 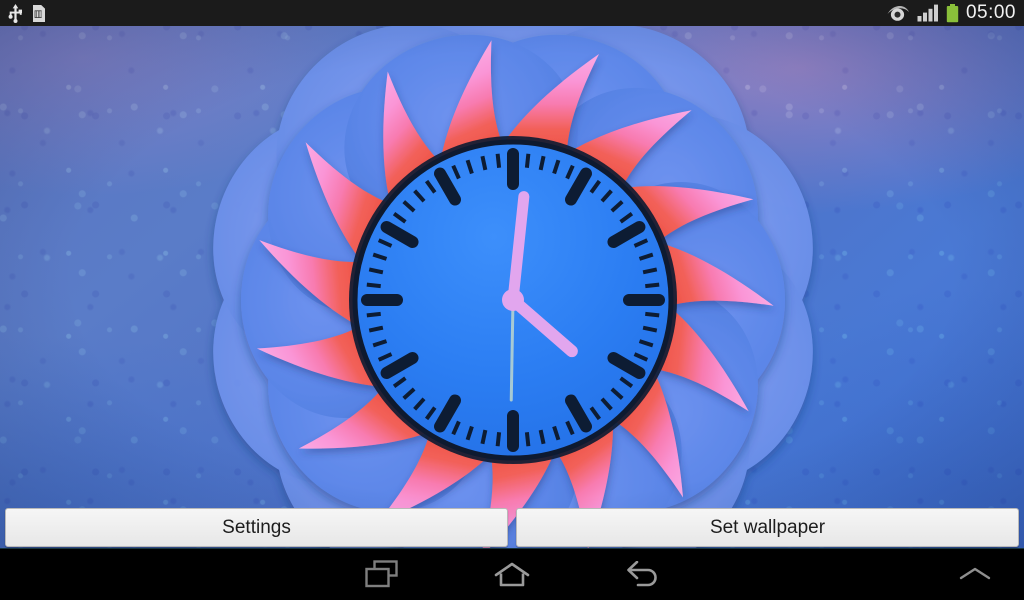 I want to click on back-icon, so click(x=642, y=574).